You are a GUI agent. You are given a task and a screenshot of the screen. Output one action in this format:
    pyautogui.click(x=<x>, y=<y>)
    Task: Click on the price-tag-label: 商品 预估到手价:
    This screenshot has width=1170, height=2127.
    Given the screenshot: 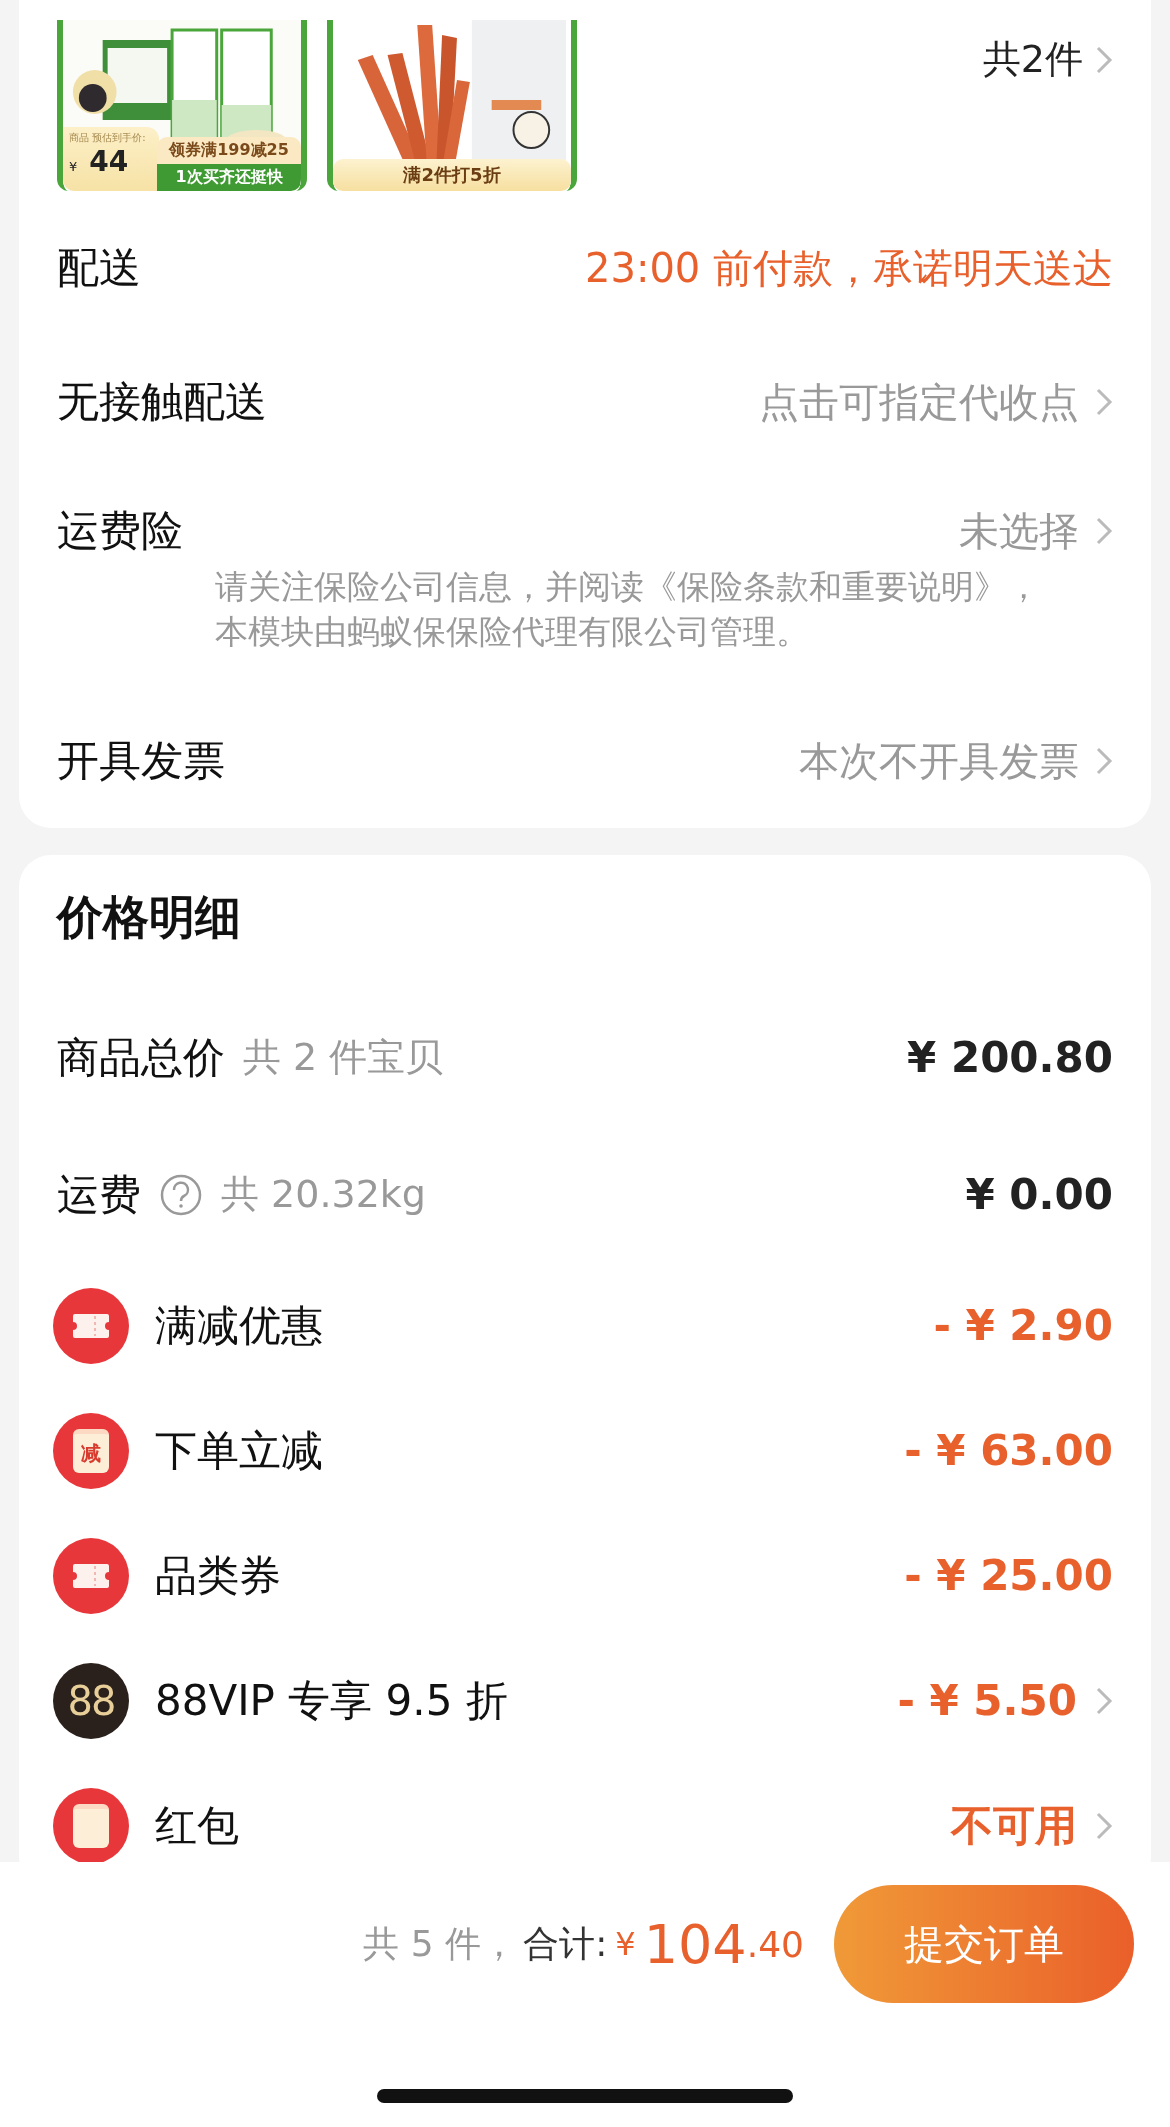 What is the action you would take?
    pyautogui.click(x=108, y=138)
    